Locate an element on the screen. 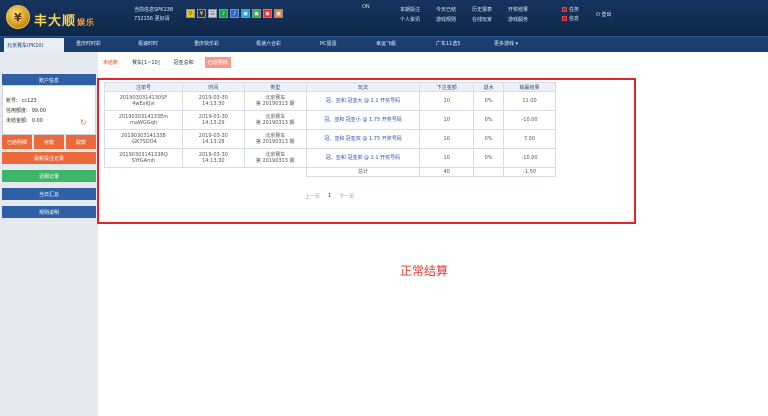 The height and width of the screenshot is (416, 768). bet-result: 11.00 is located at coordinates (529, 101).